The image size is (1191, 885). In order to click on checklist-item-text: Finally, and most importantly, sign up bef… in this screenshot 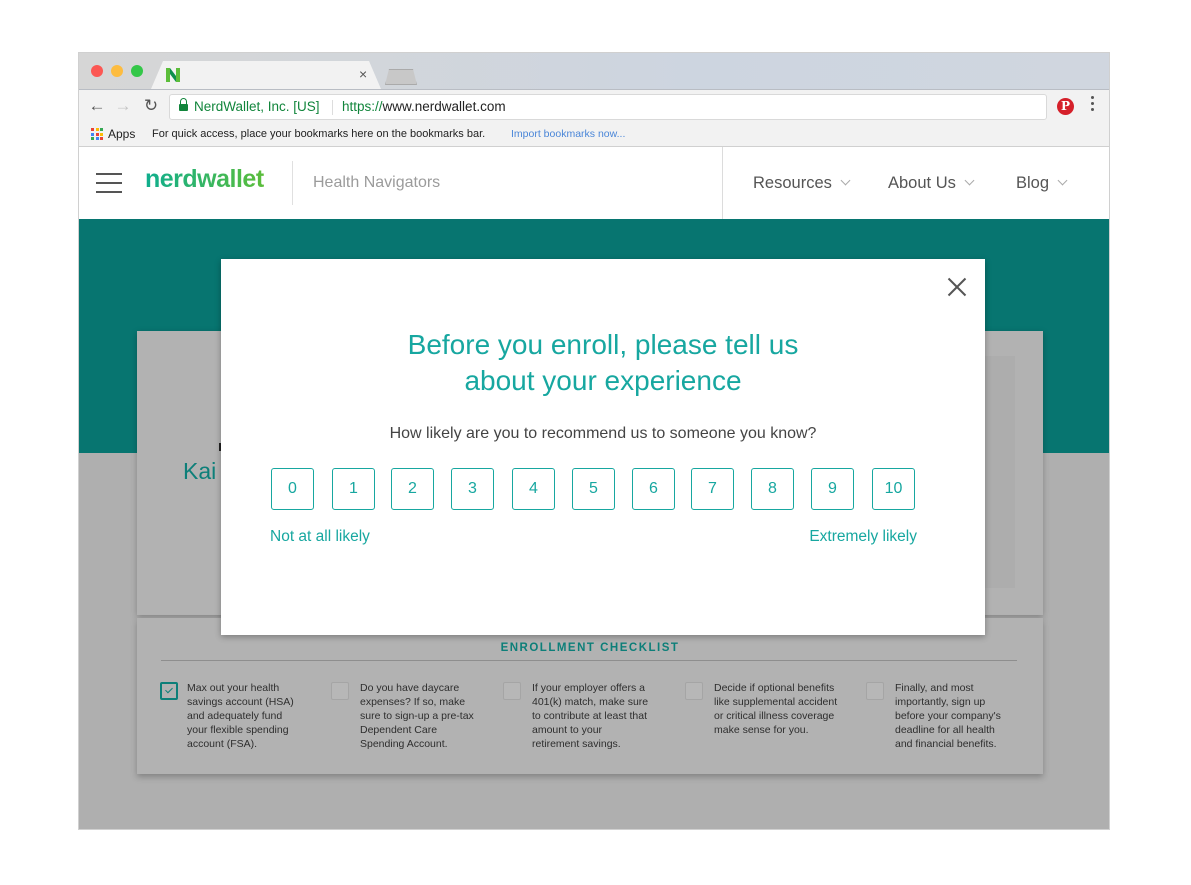, I will do `click(948, 716)`.